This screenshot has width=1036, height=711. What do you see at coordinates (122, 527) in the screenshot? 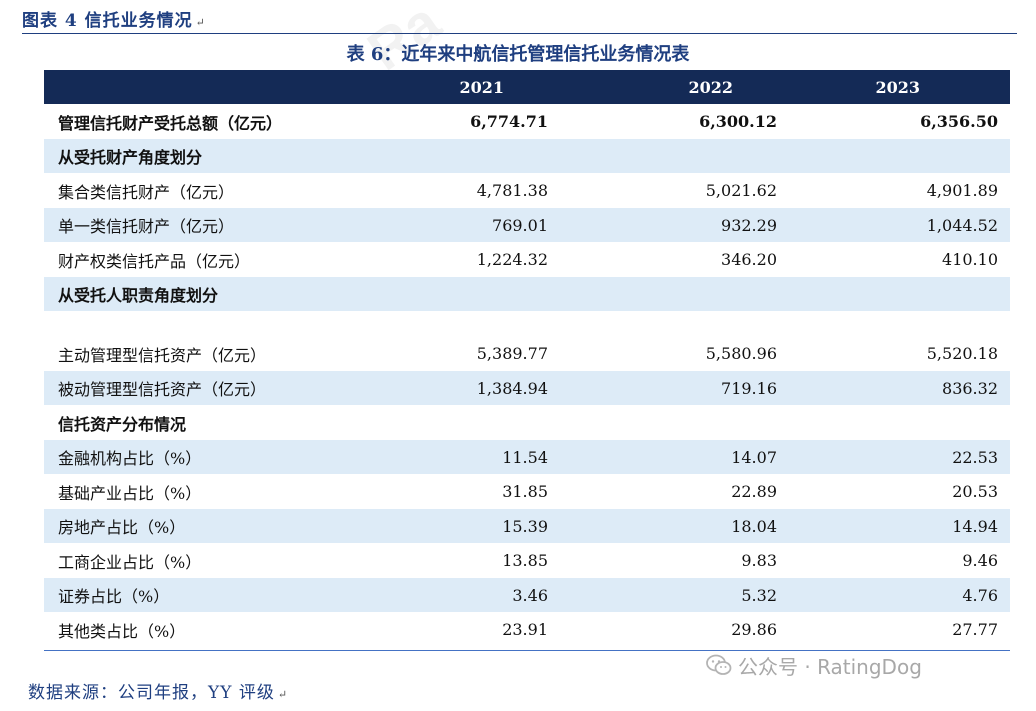
I see `row-label: 房地产占比（%）` at bounding box center [122, 527].